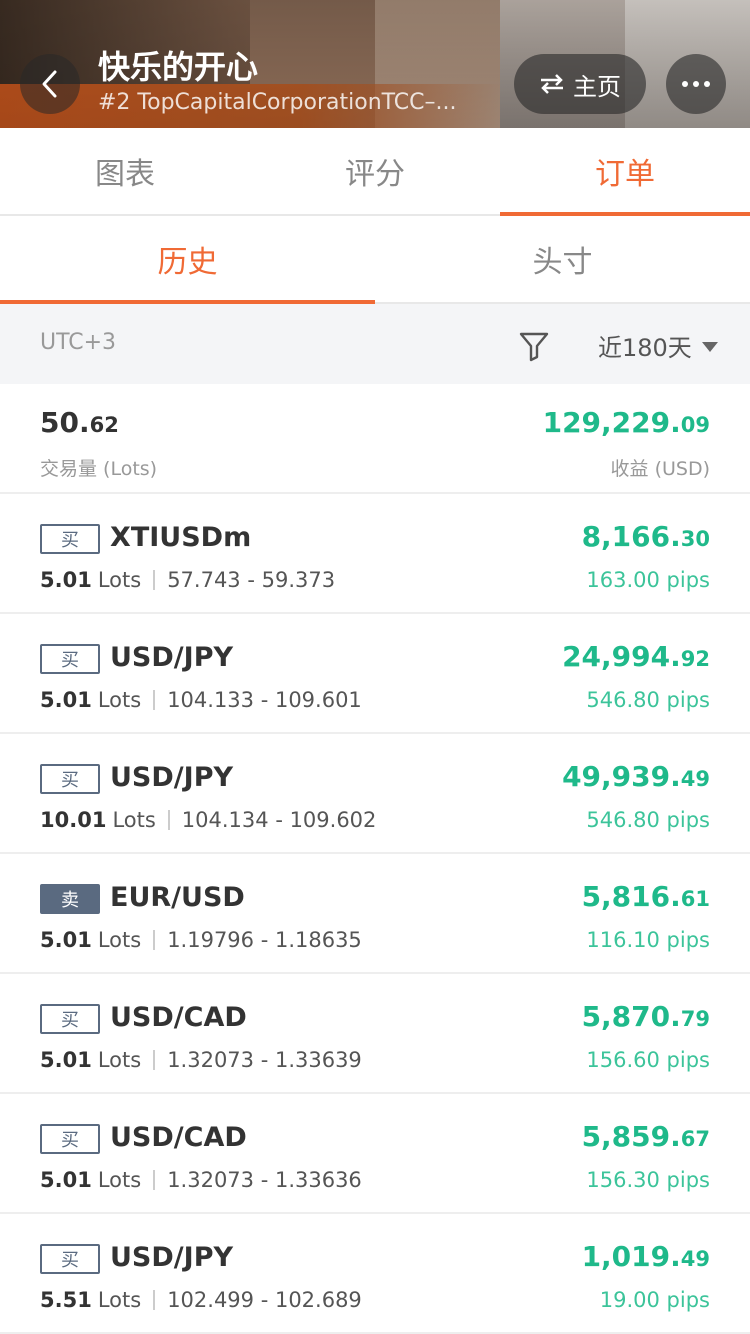 The image size is (750, 1334). I want to click on header-banner: 快乐的开心 #2 TopCapitalCorporationTCC–... 主页, so click(375, 64).